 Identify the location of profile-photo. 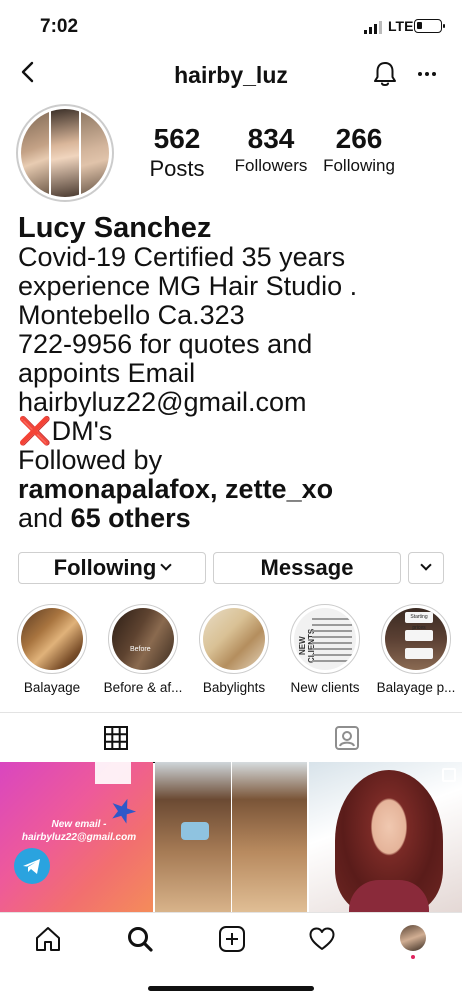
(65, 153).